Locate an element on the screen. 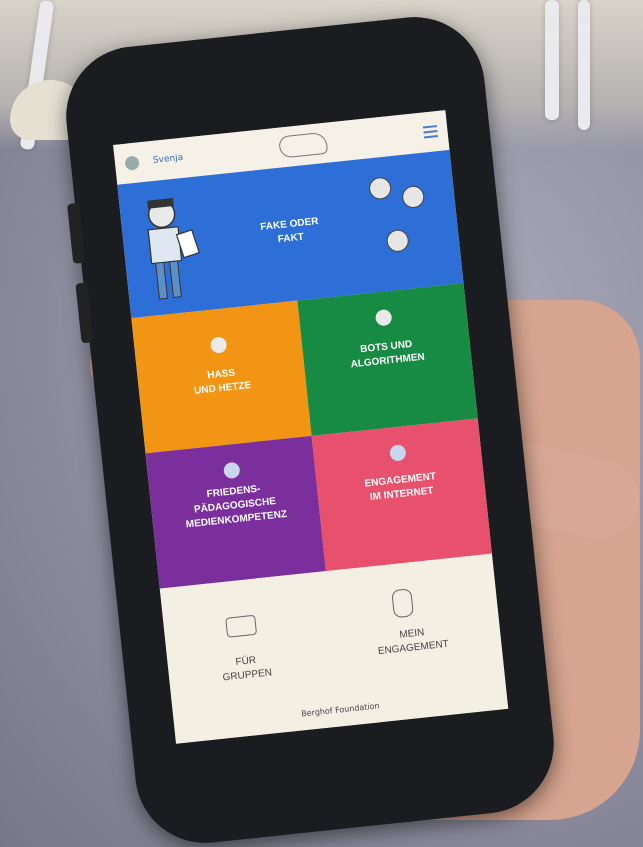  tile-friedenspaedagogische-medienkompetenz: FRIEDENS- PÄDAGOGISCHE MEDIENKOMPETENZ is located at coordinates (235, 512).